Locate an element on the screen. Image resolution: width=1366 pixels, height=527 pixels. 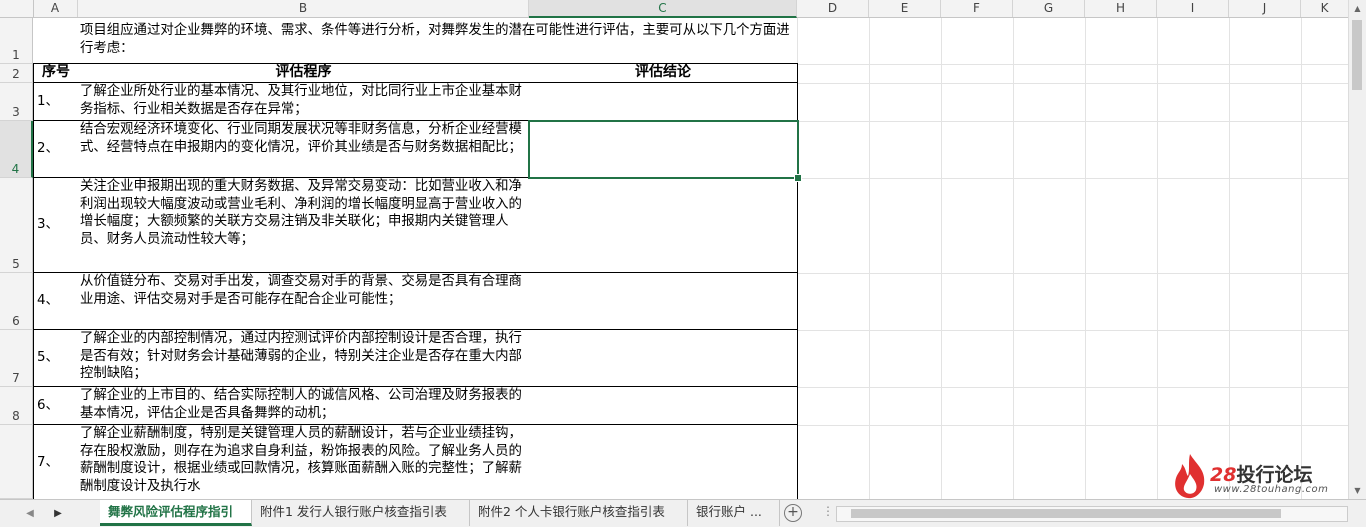
vertical-scrollbar: ▲ ▼ is located at coordinates (1357, 249).